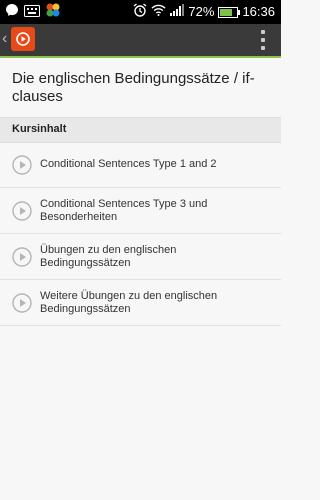 This screenshot has height=500, width=320. What do you see at coordinates (53, 12) in the screenshot?
I see `app-notification-icon` at bounding box center [53, 12].